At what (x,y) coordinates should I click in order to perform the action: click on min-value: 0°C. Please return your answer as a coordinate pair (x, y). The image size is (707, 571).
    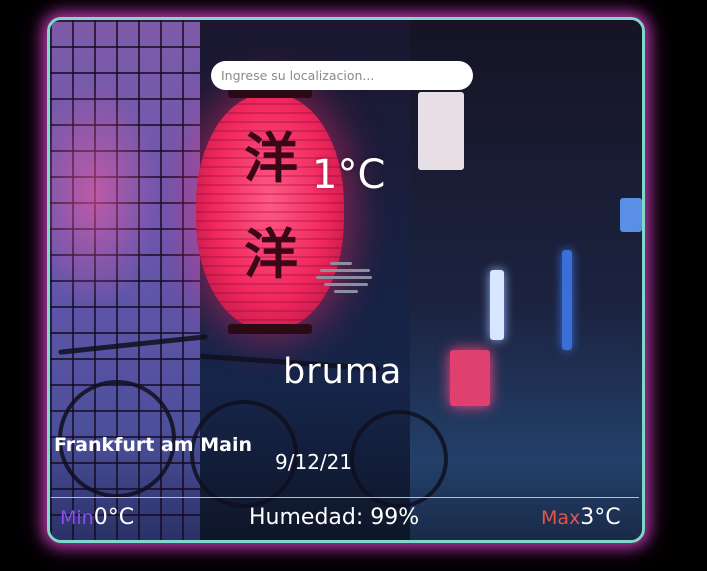
    Looking at the image, I should click on (114, 517).